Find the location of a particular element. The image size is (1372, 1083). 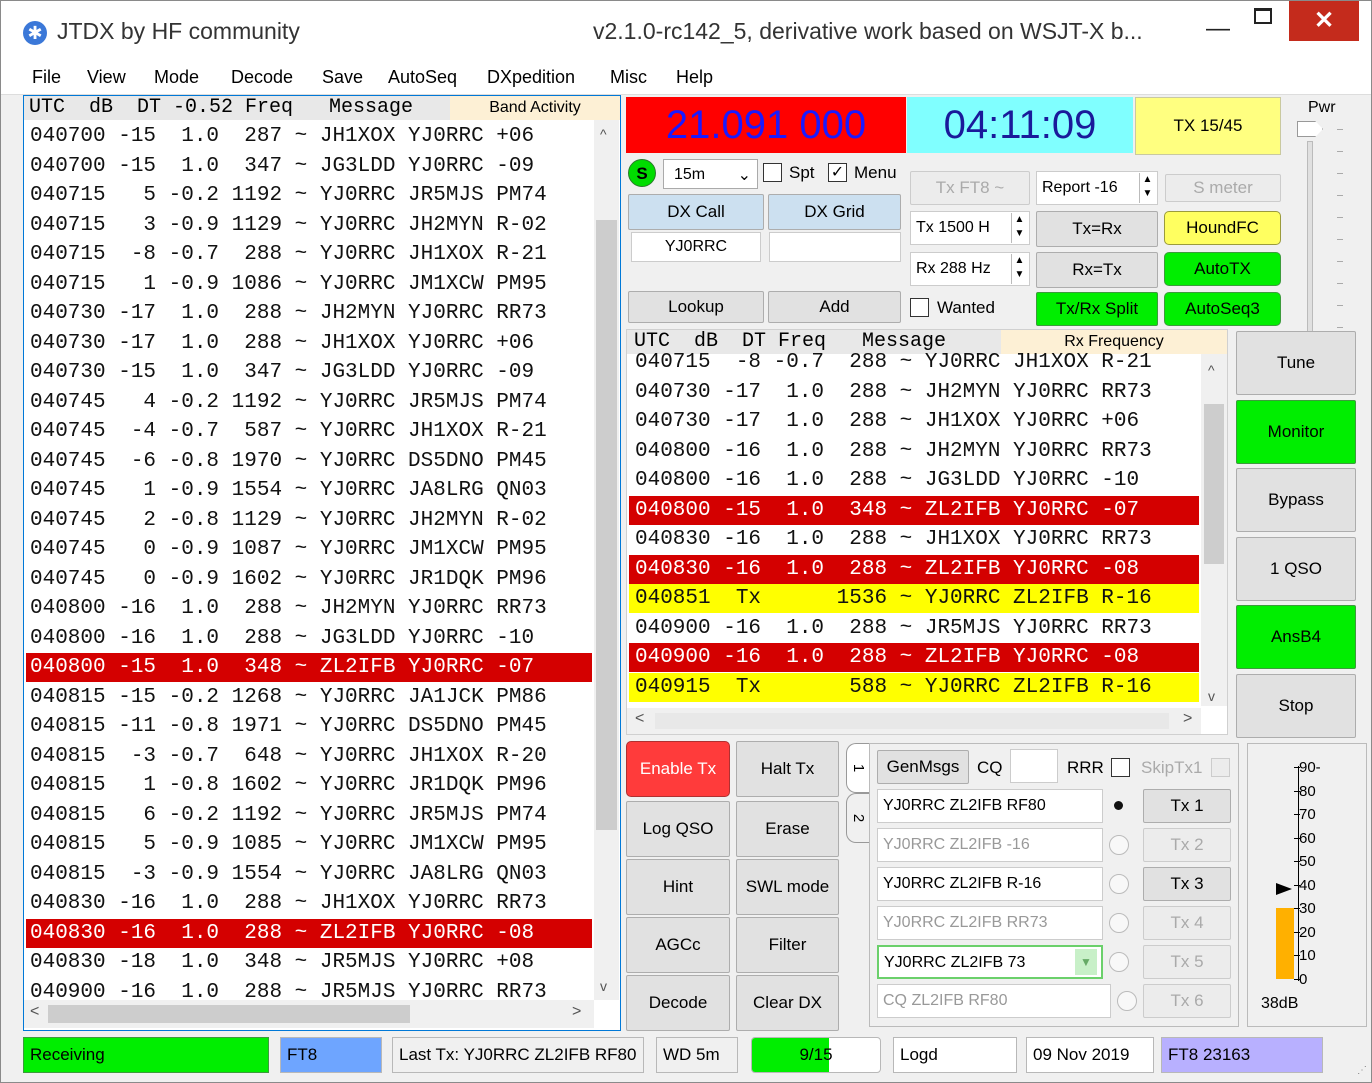

report-spinbox: Report -16 ▲ ▼ is located at coordinates (1097, 188).